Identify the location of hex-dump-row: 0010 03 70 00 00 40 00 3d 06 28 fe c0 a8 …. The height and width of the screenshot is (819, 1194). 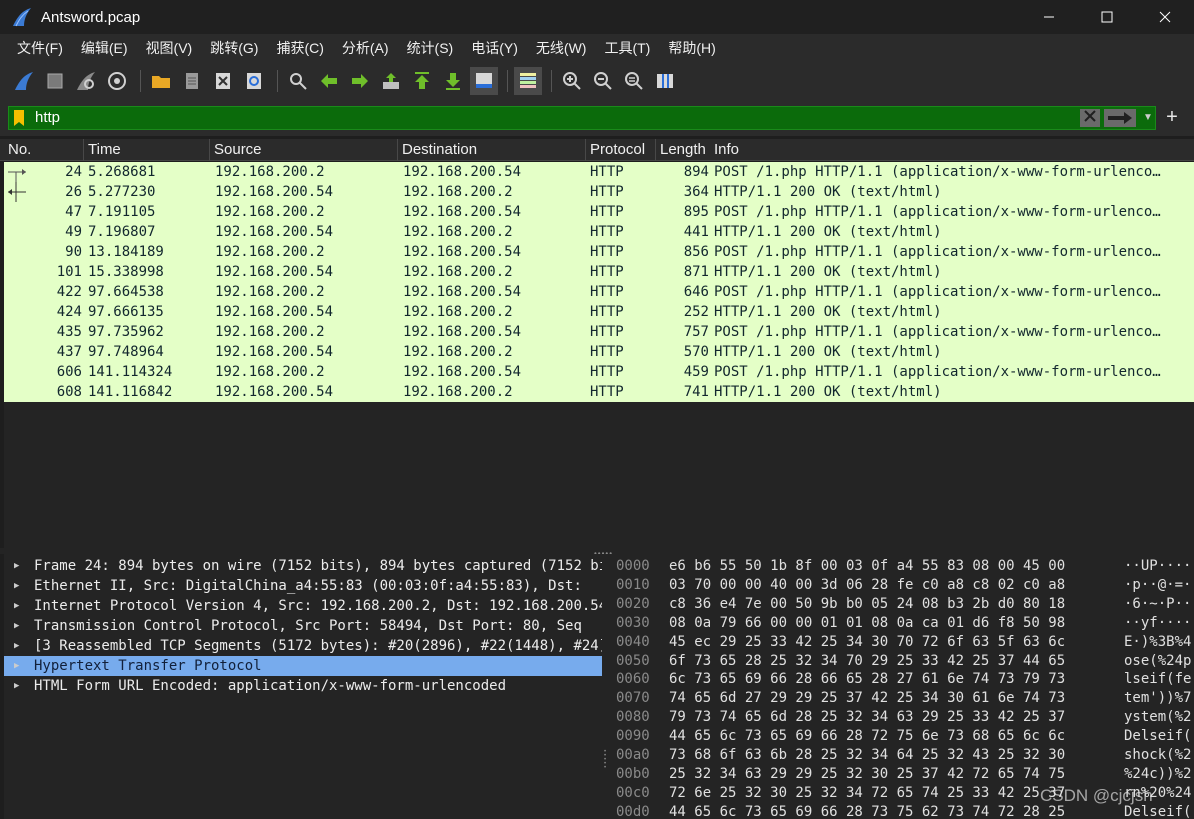
(902, 585).